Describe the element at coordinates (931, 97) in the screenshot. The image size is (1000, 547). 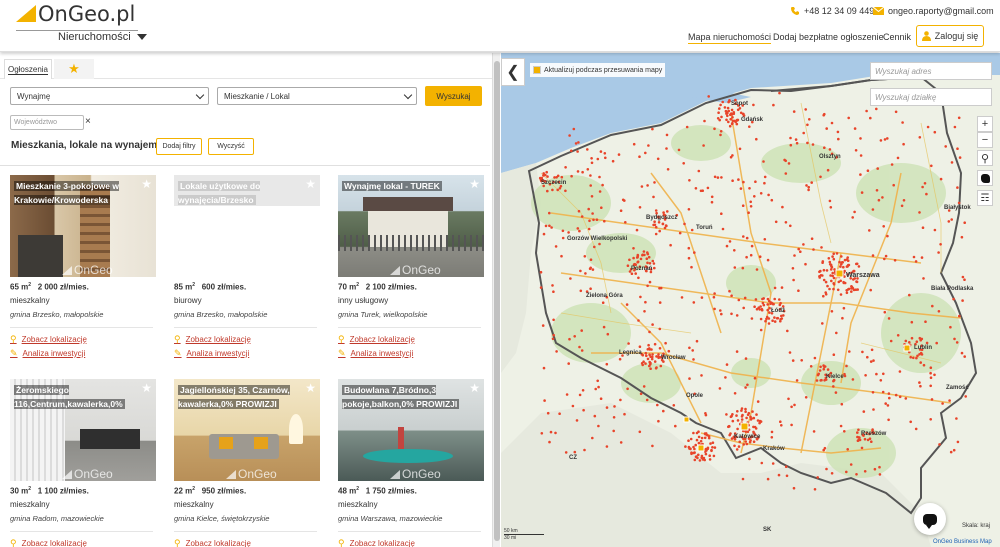
I see `parcel-search-input: Wyszukaj działkę` at that location.